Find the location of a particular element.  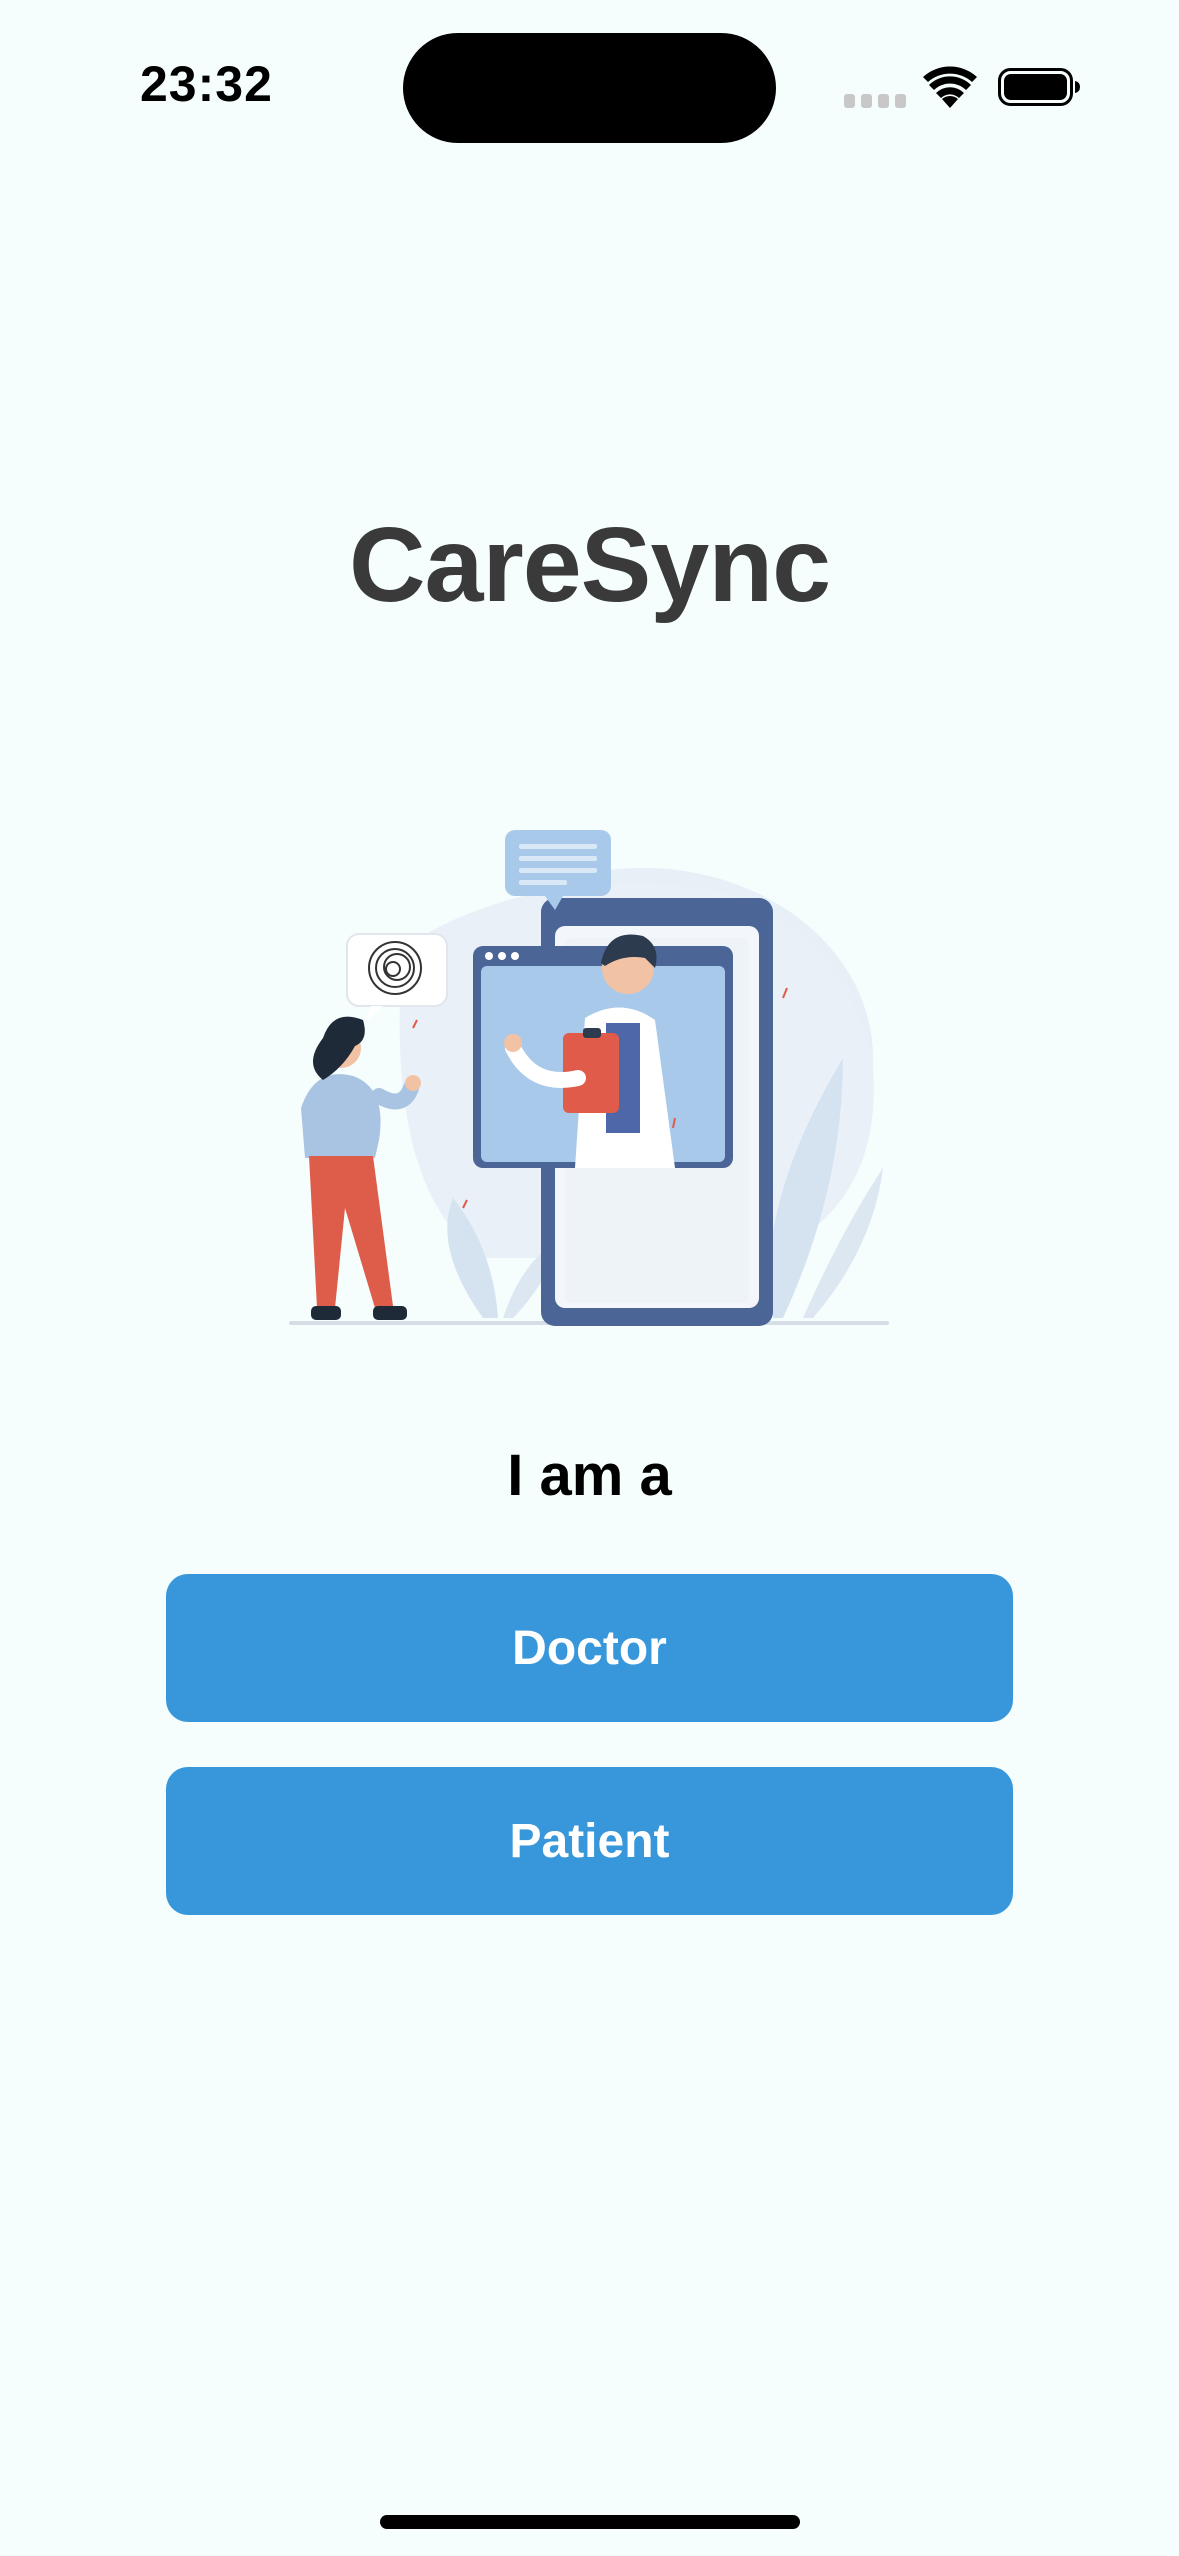

wifi-icon is located at coordinates (950, 87).